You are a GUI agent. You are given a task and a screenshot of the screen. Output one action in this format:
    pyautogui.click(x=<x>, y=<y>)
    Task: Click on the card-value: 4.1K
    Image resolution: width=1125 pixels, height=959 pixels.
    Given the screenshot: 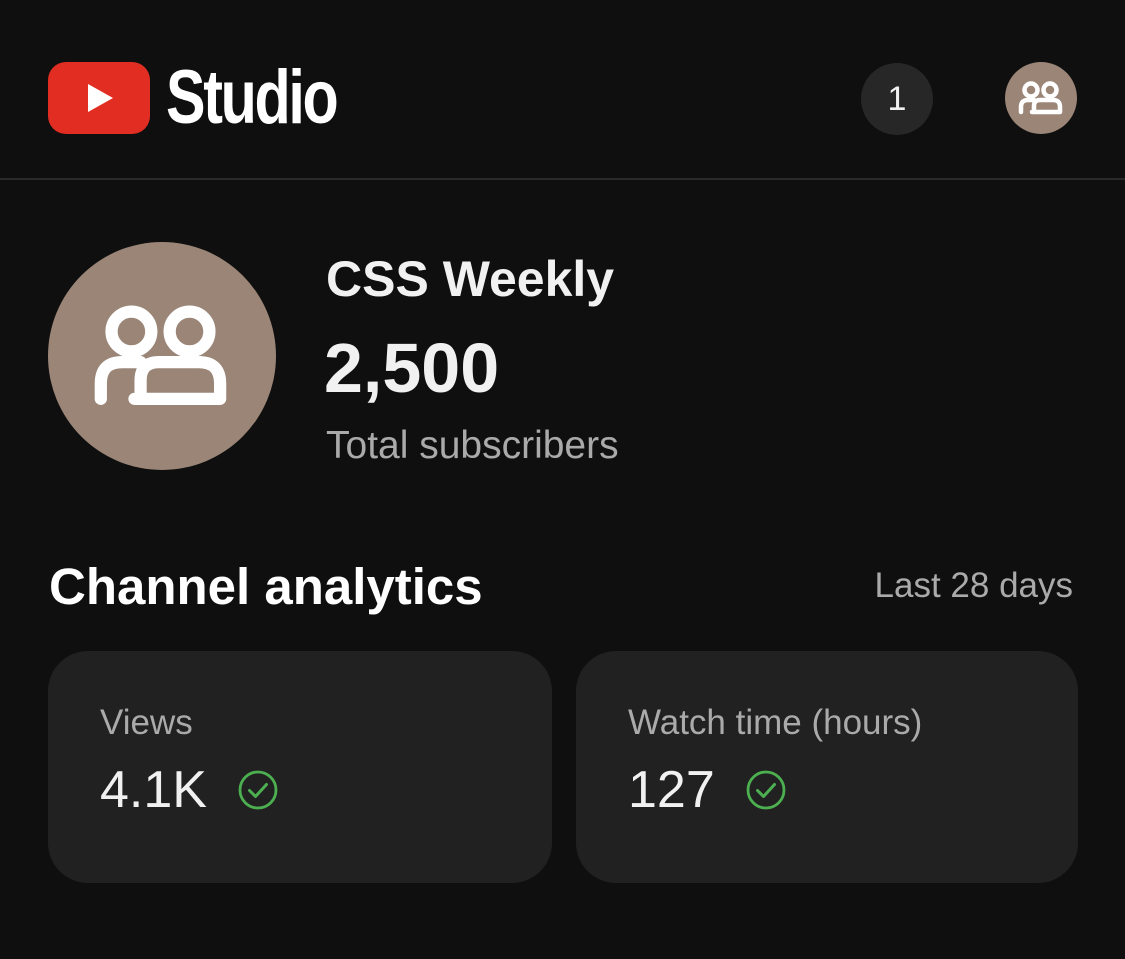 What is the action you would take?
    pyautogui.click(x=153, y=790)
    